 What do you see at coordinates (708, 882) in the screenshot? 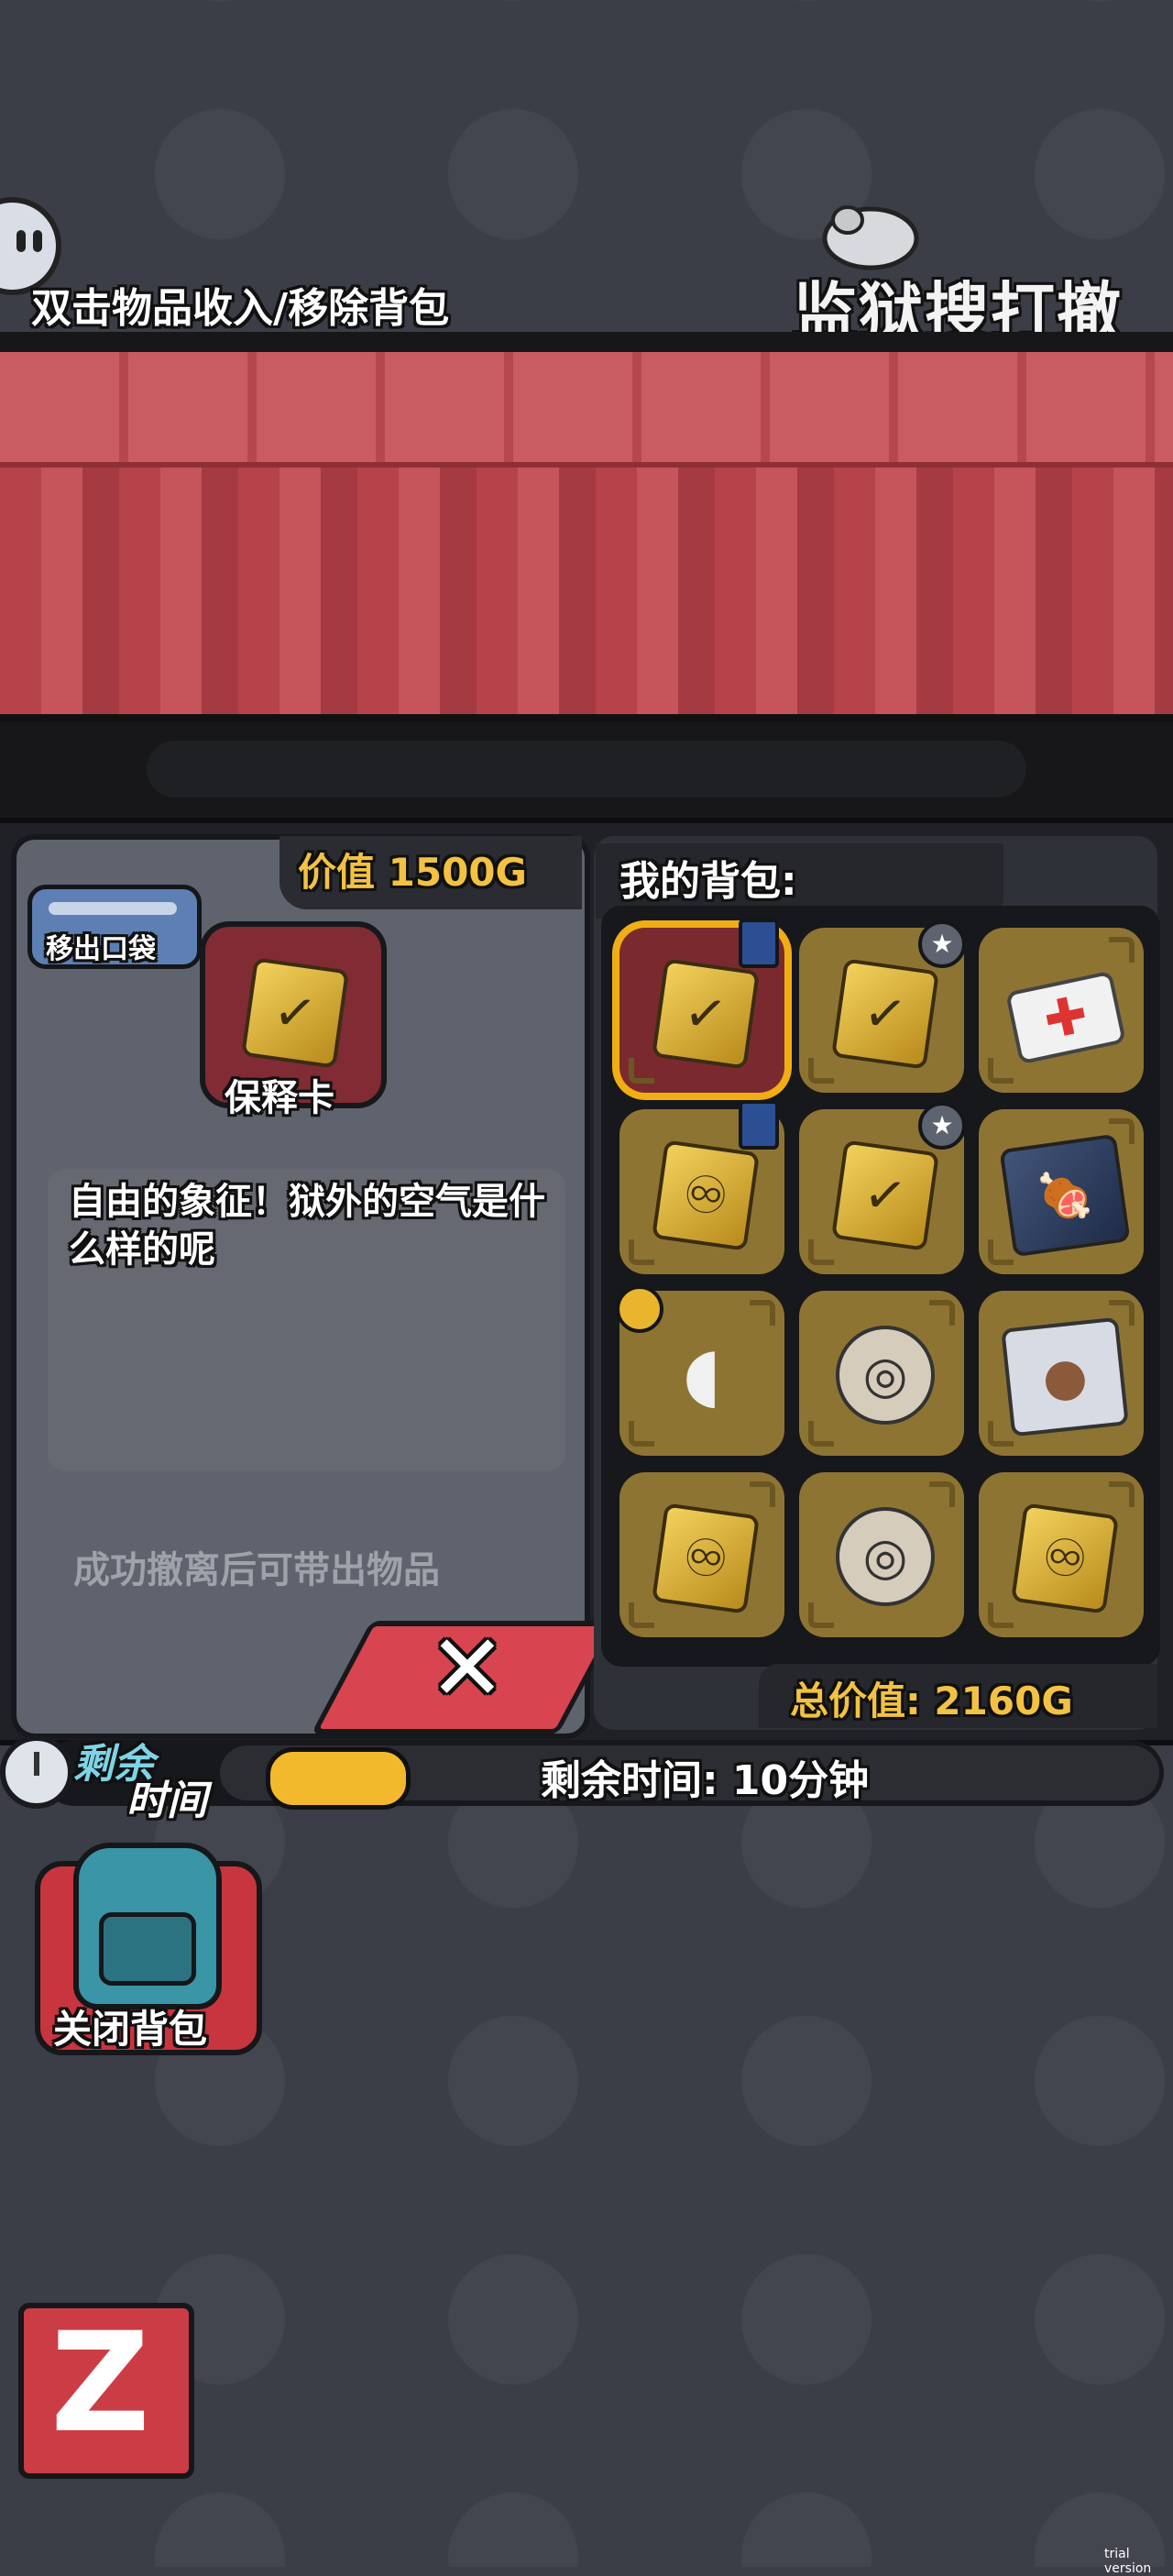
I see `bag-title: 我的背包:` at bounding box center [708, 882].